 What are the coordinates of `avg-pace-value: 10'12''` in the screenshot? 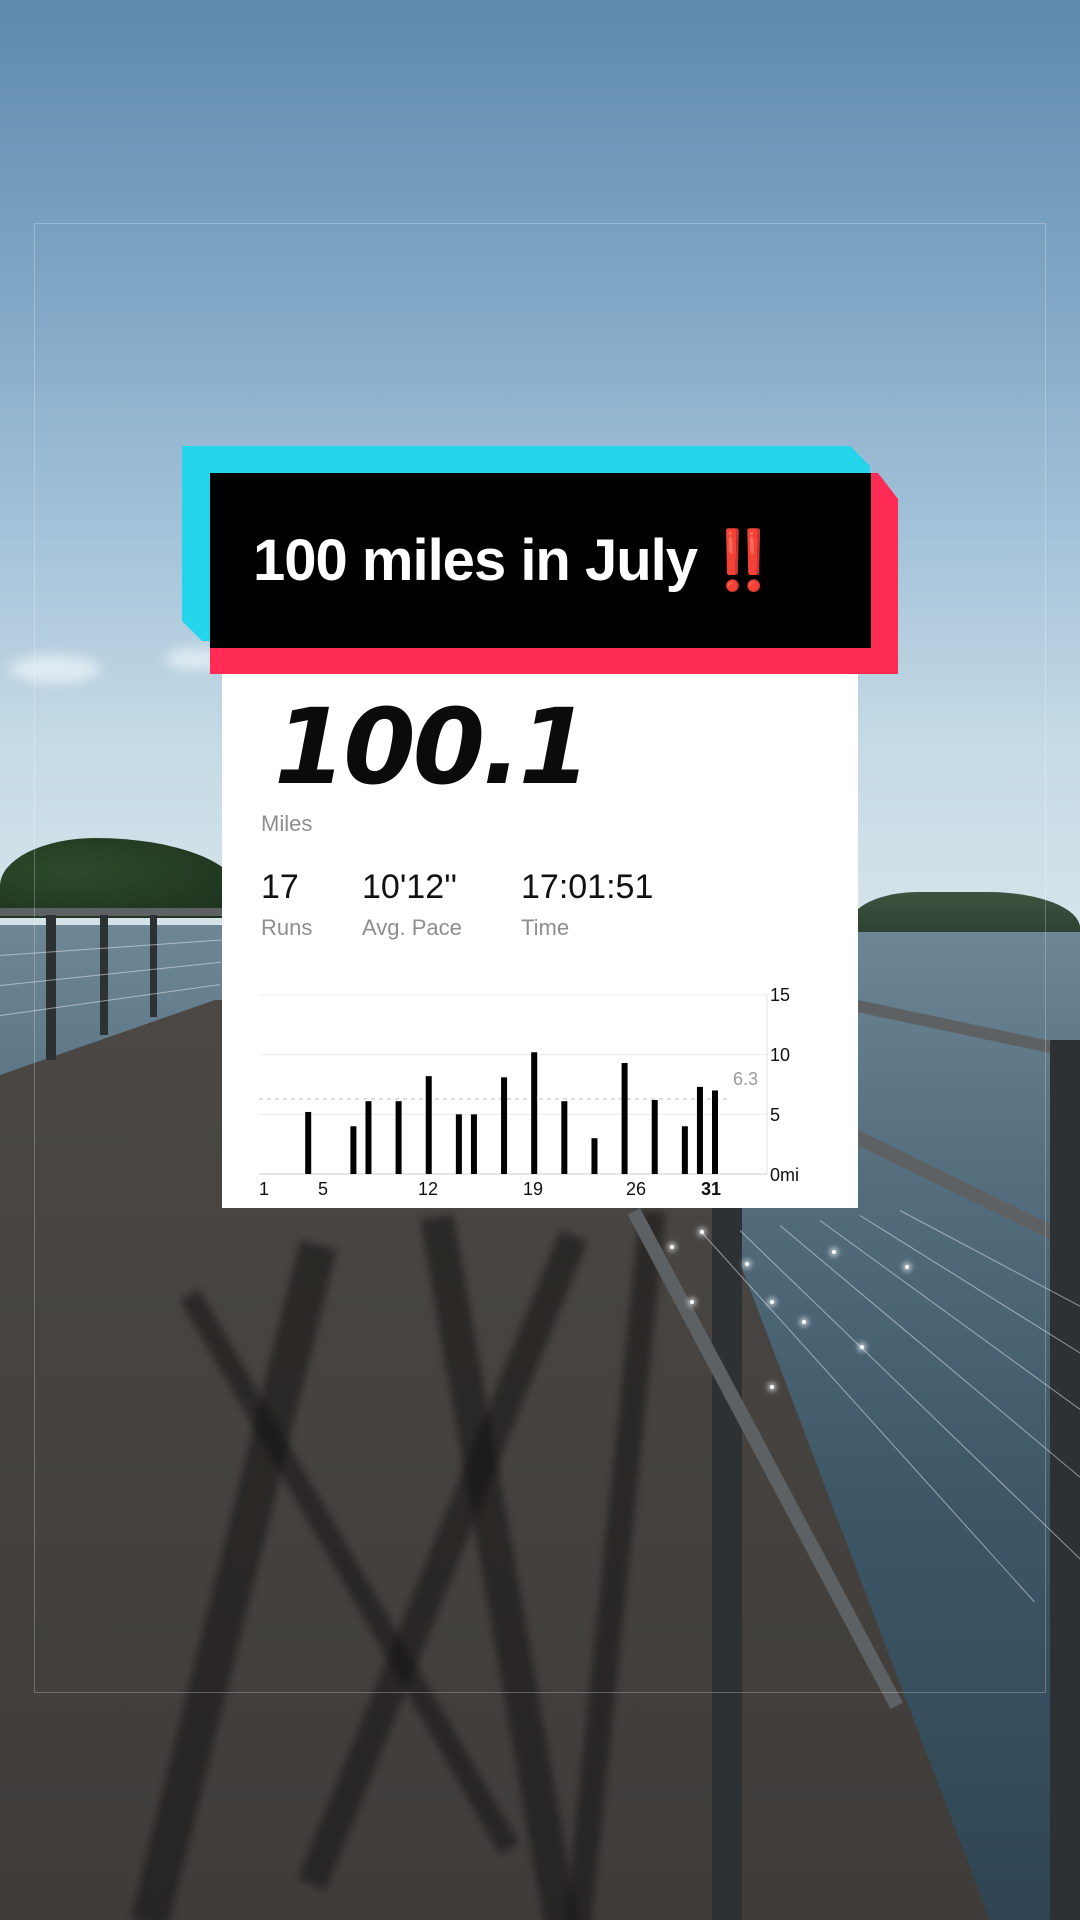 It's located at (410, 887).